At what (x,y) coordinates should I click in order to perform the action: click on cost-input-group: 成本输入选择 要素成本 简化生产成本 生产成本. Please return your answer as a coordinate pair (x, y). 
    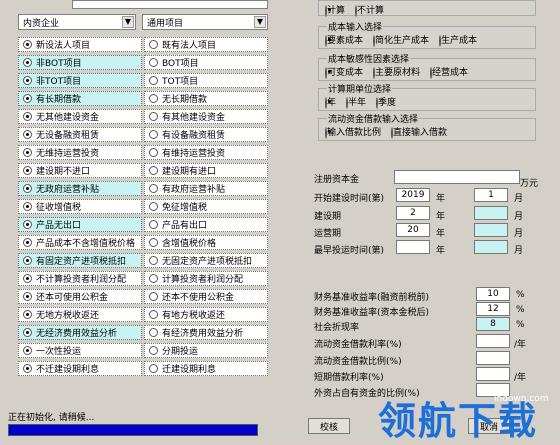
    Looking at the image, I should click on (427, 34).